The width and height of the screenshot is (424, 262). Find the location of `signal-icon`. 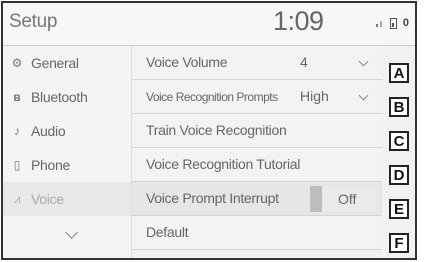

signal-icon is located at coordinates (379, 23).